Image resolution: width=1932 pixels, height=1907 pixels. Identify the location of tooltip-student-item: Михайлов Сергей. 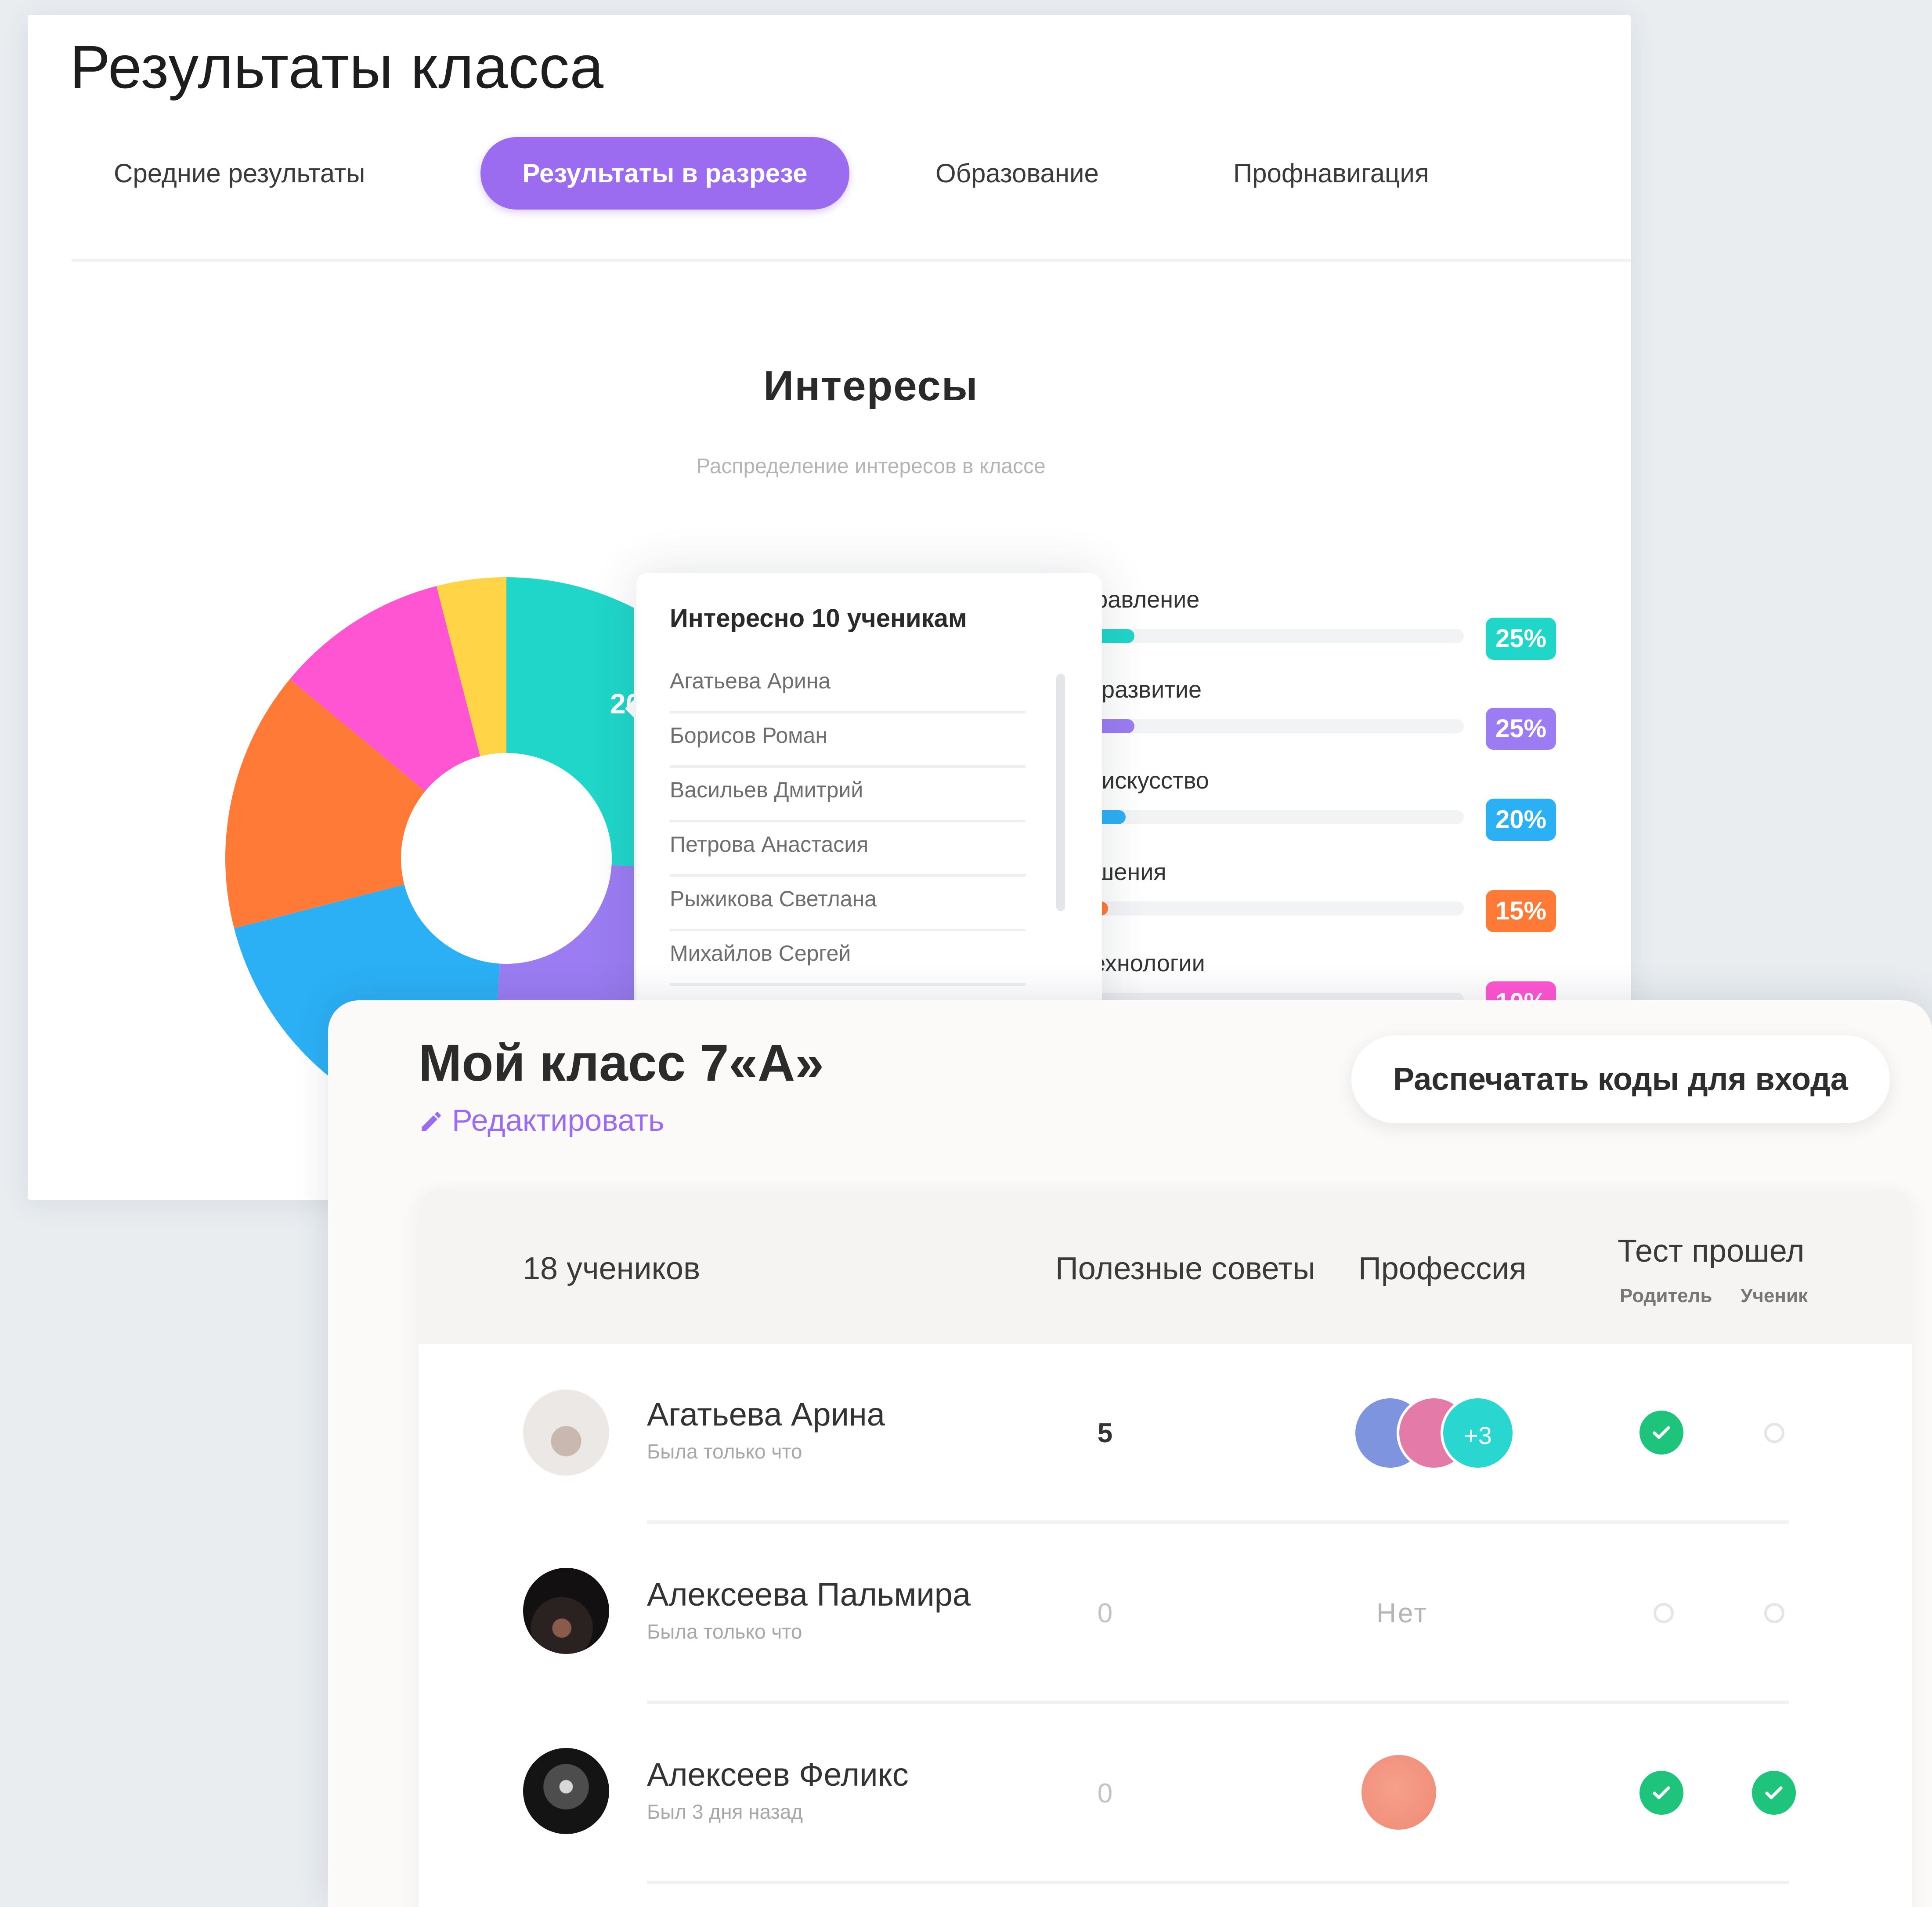
(848, 958).